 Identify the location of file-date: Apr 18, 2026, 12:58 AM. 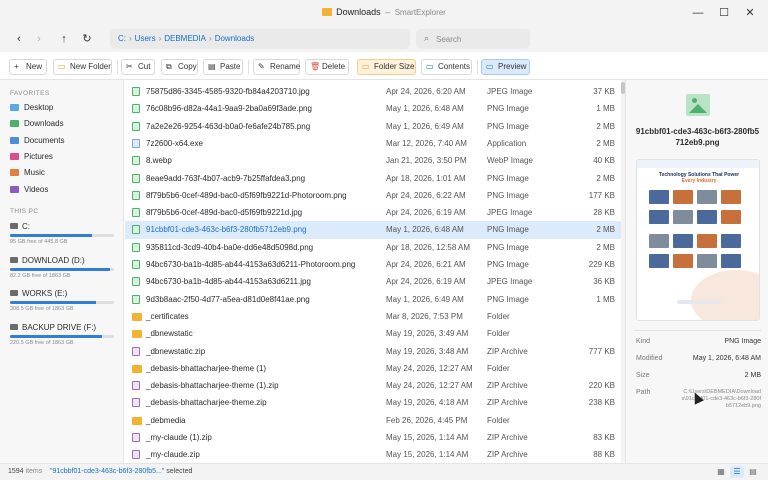
(428, 247).